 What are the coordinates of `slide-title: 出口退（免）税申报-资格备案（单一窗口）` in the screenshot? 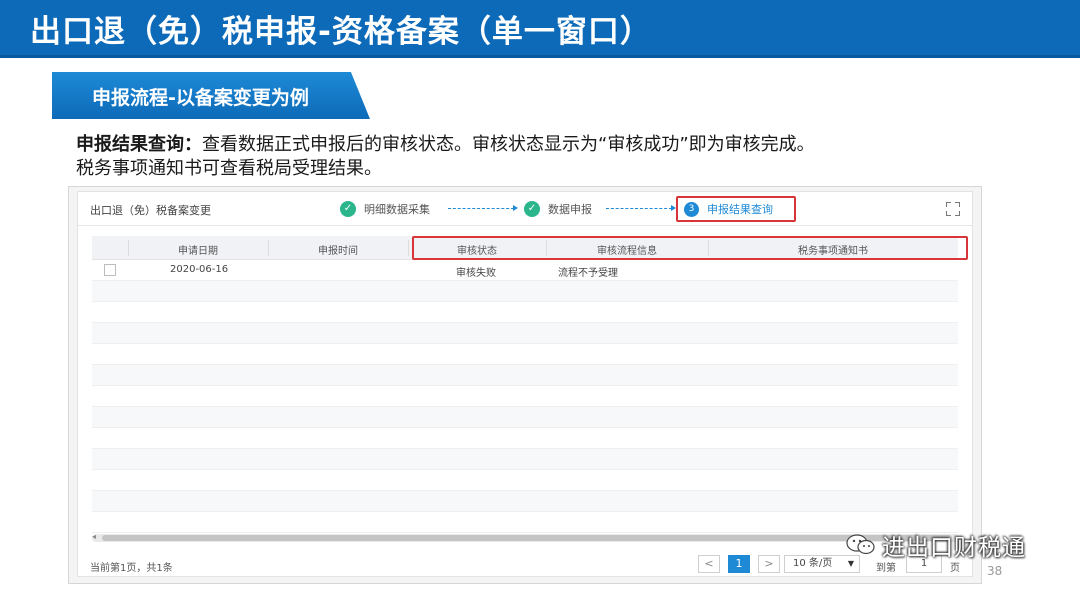 It's located at (341, 32).